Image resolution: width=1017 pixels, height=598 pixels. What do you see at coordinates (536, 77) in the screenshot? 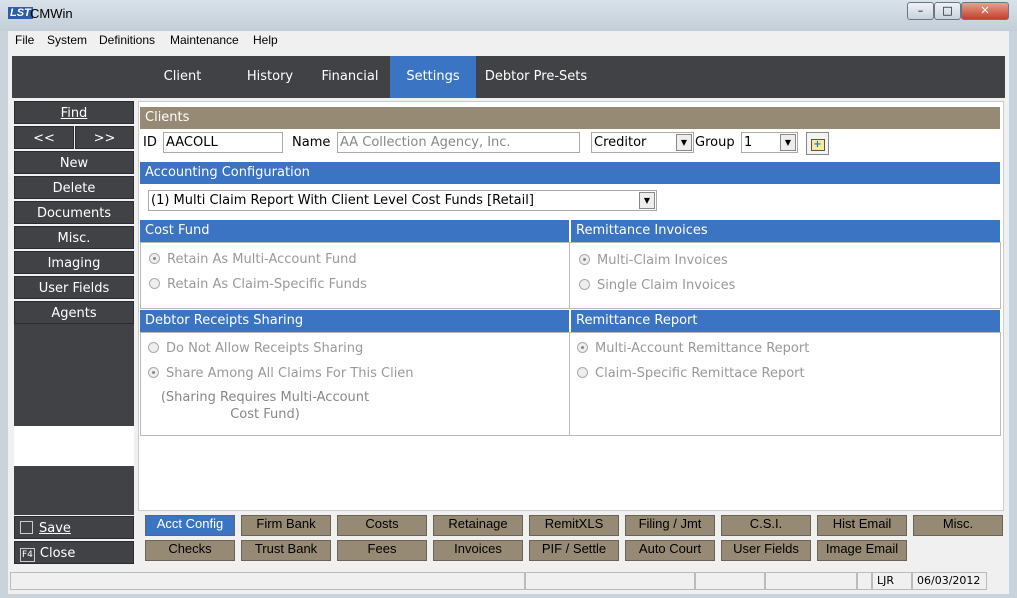
I see `tab-debtor-presets: Debtor Pre-Sets` at bounding box center [536, 77].